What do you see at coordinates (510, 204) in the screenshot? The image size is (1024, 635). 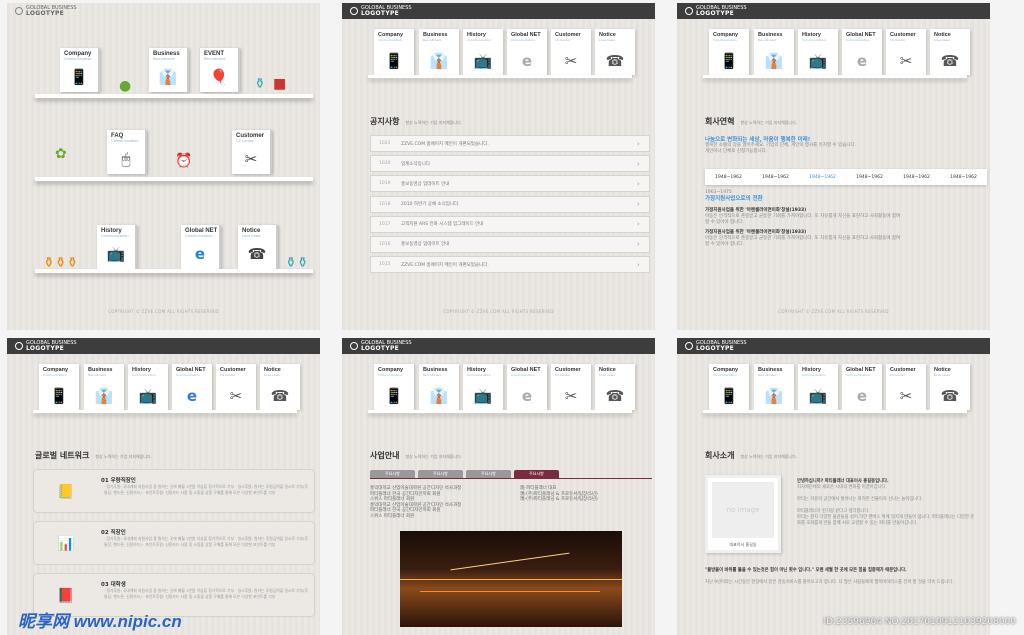 I see `notice-row: 1018 2010 하반기 공채 소식입니다. ›` at bounding box center [510, 204].